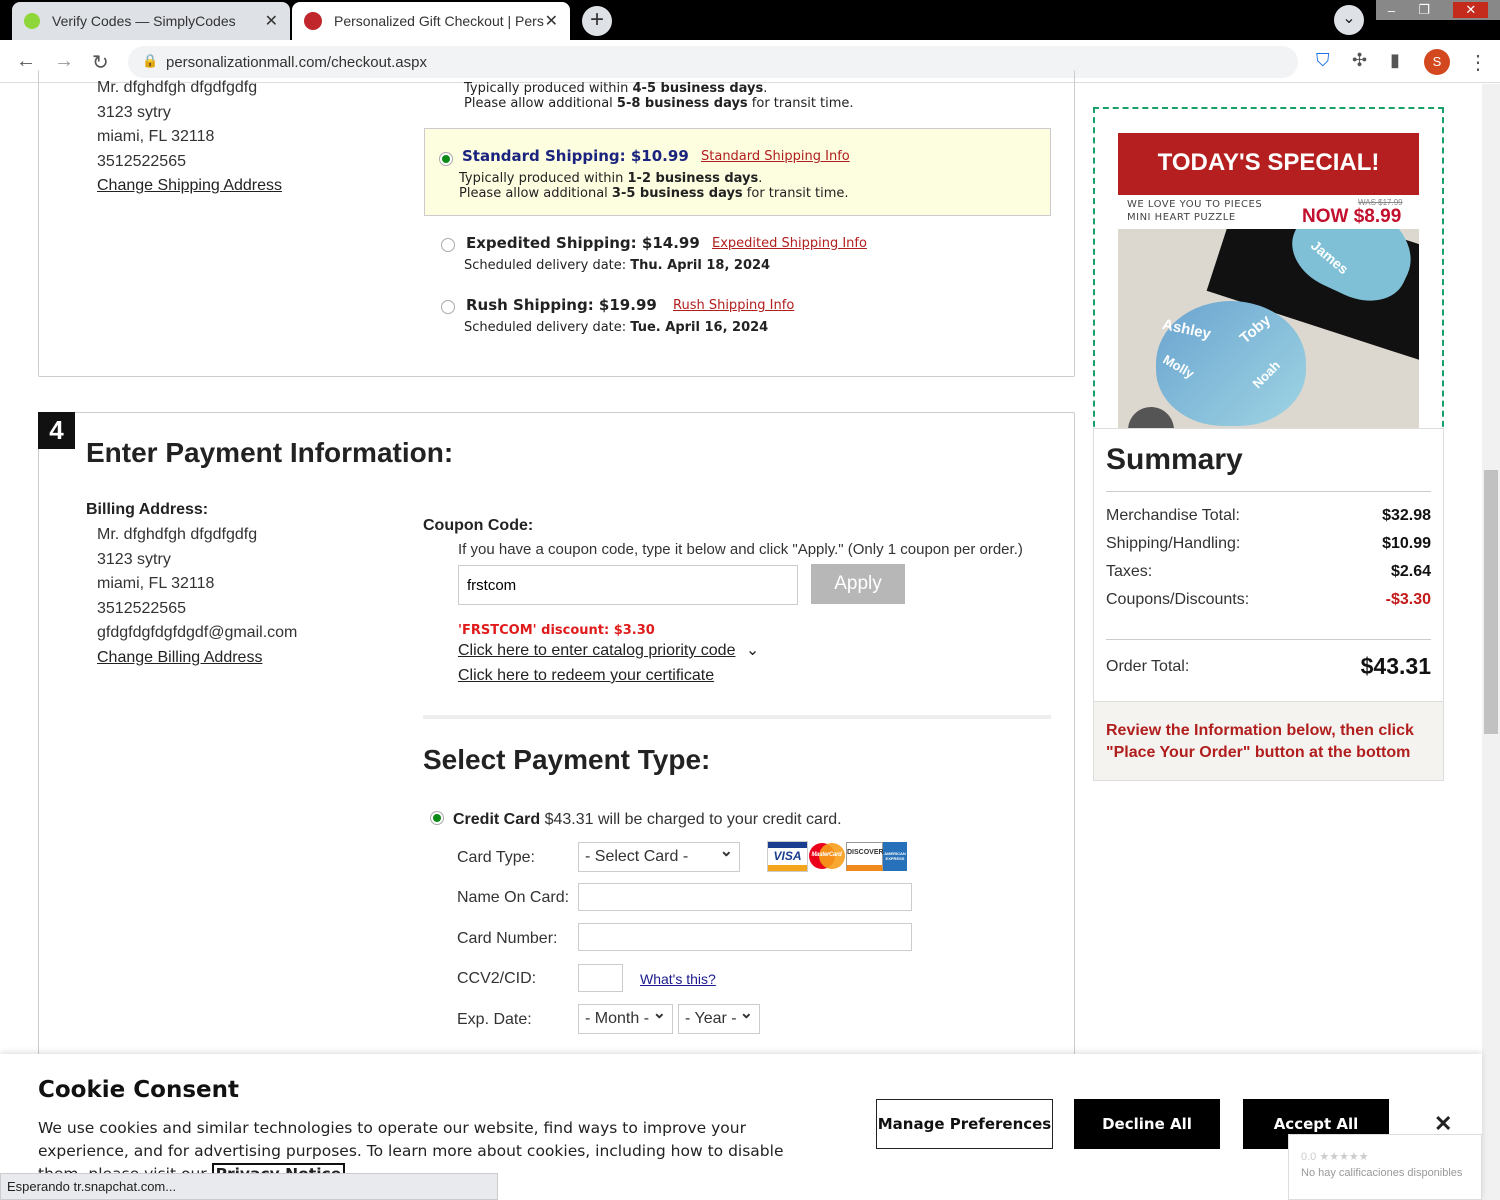  What do you see at coordinates (150, 60) in the screenshot?
I see `lock-icon: 🔒` at bounding box center [150, 60].